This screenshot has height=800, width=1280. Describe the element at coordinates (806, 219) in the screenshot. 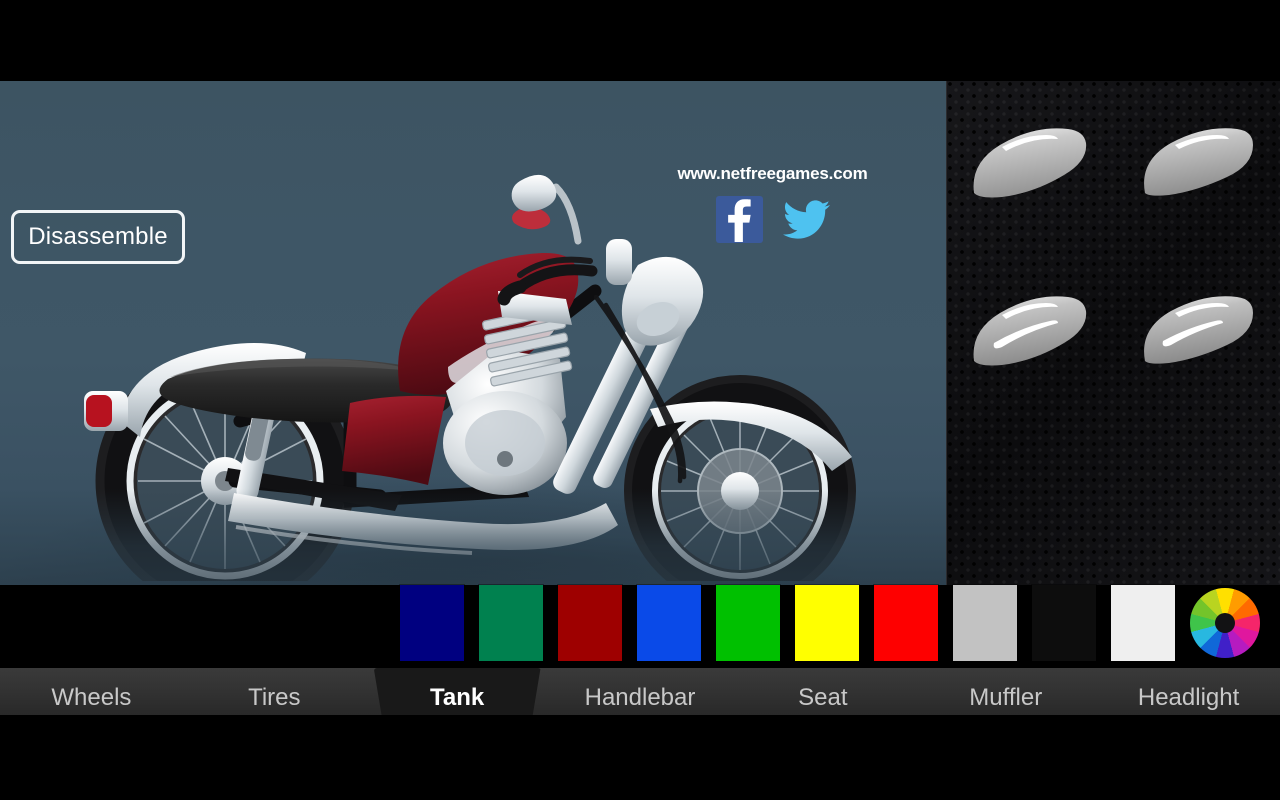

I see `twitter-icon` at that location.